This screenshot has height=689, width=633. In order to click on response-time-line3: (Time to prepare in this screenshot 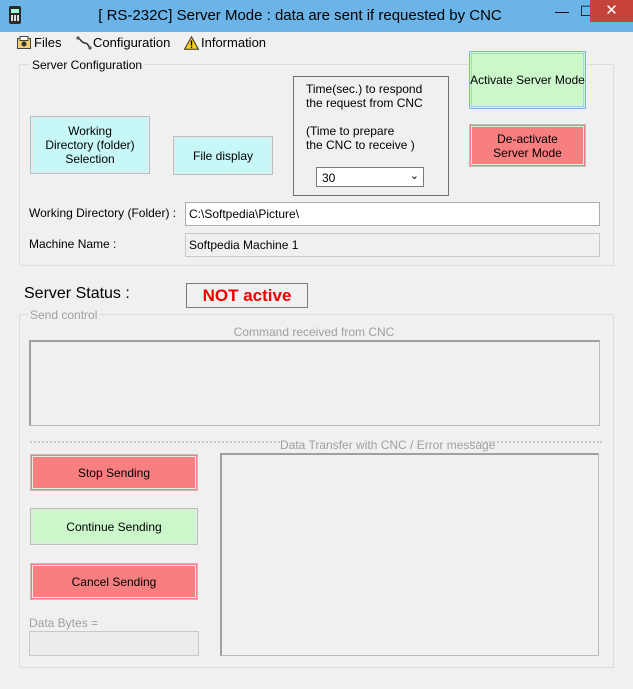, I will do `click(350, 131)`.